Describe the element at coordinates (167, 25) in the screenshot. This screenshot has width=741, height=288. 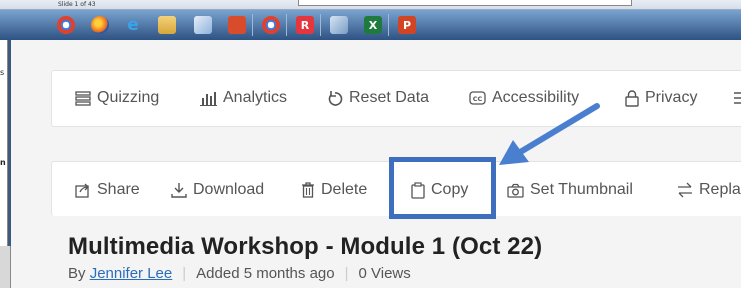
I see `file-explorer-icon` at that location.